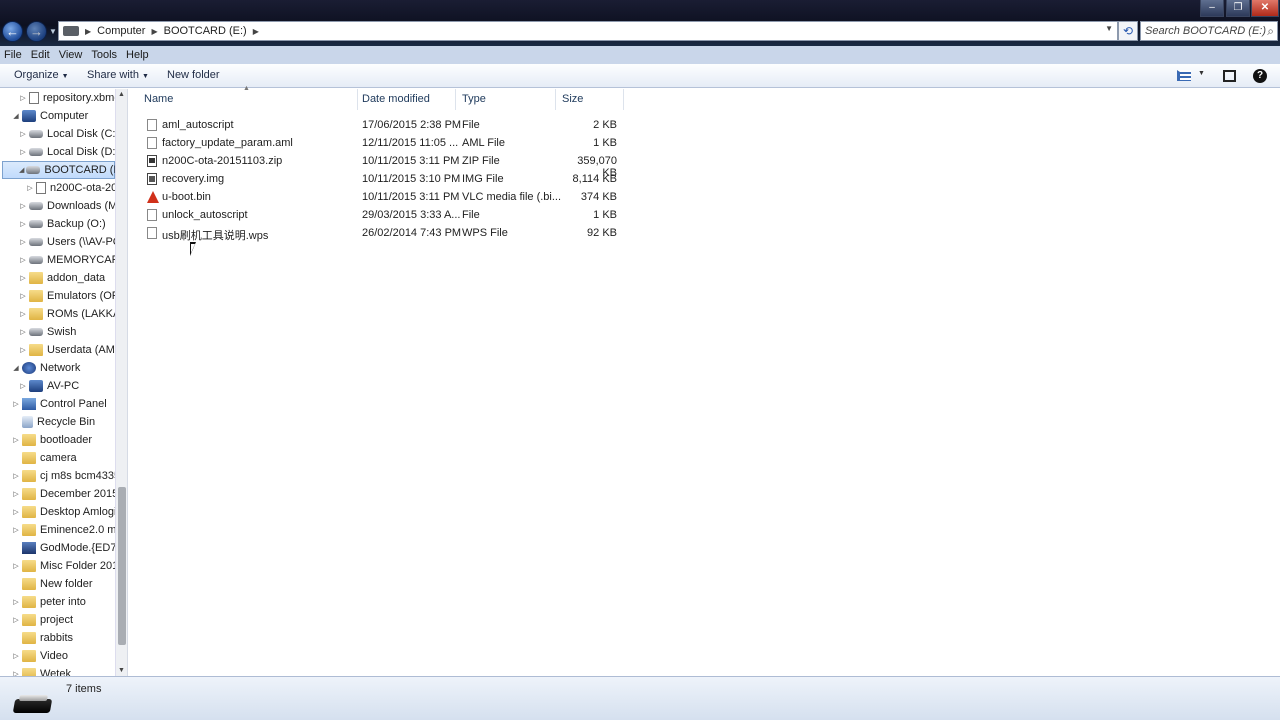  What do you see at coordinates (122, 566) in the screenshot?
I see `scrollbar-thumb` at bounding box center [122, 566].